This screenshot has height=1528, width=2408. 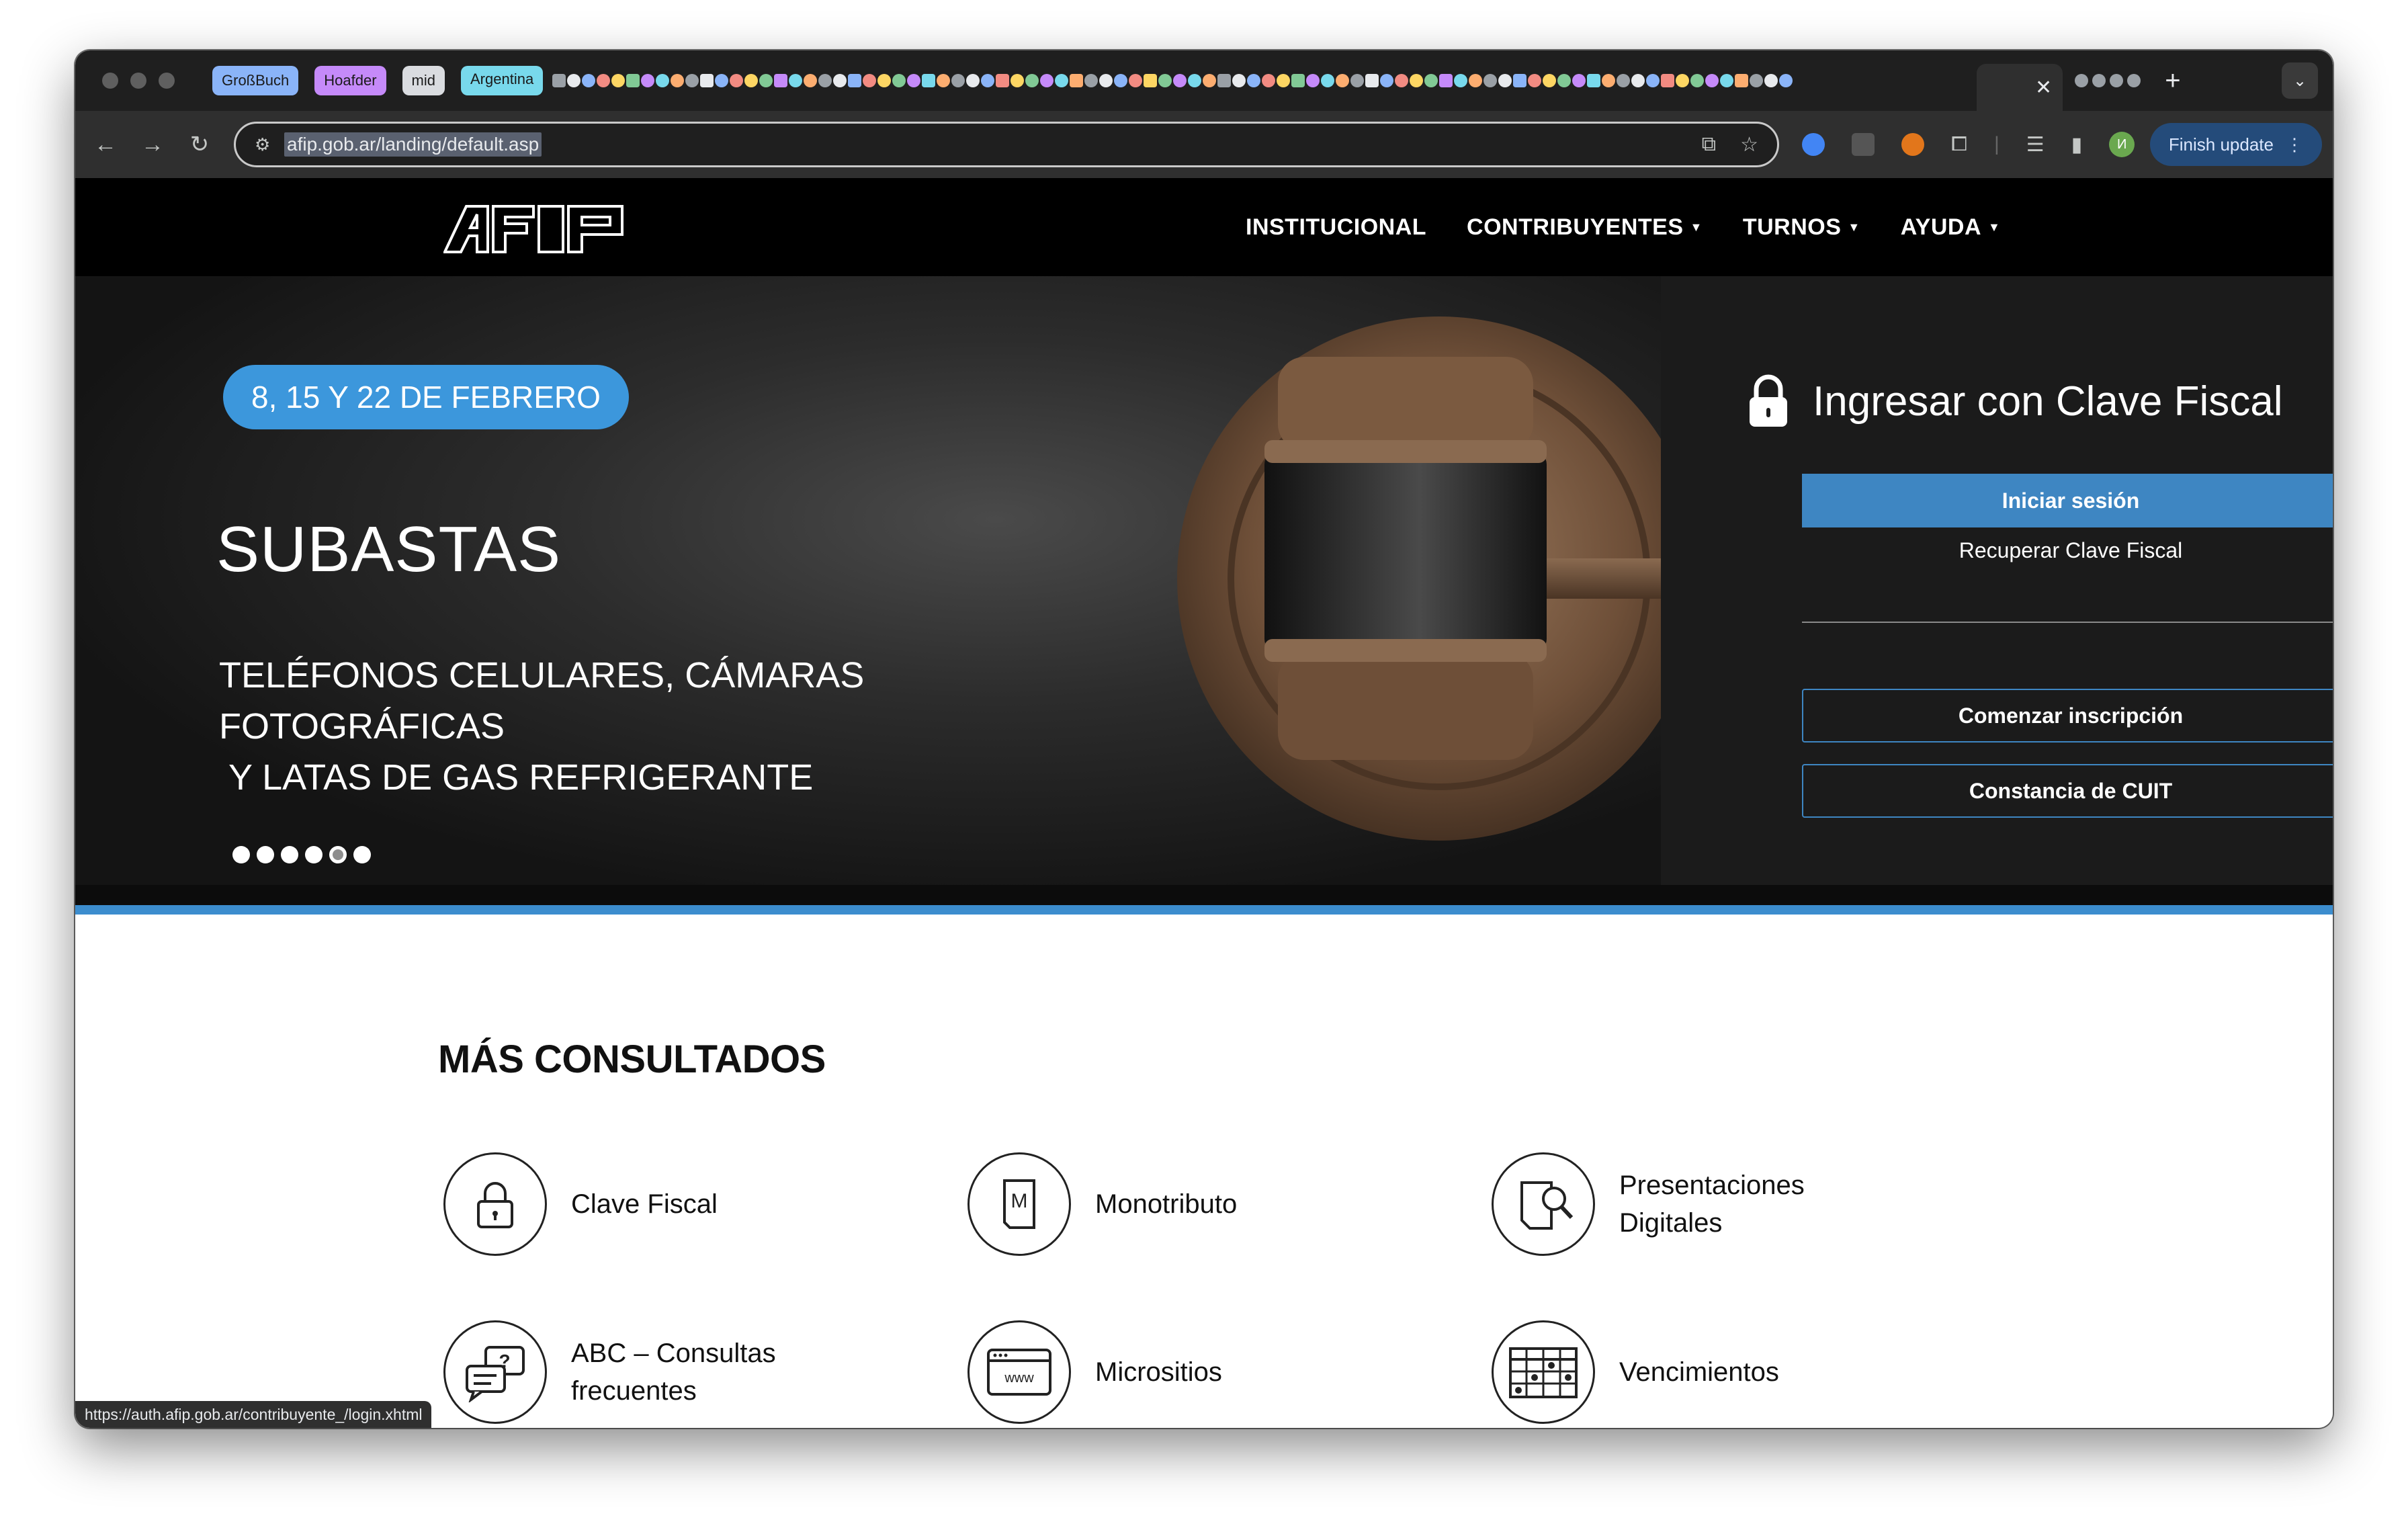 What do you see at coordinates (2077, 145) in the screenshot?
I see `side-panel-icon: ▮` at bounding box center [2077, 145].